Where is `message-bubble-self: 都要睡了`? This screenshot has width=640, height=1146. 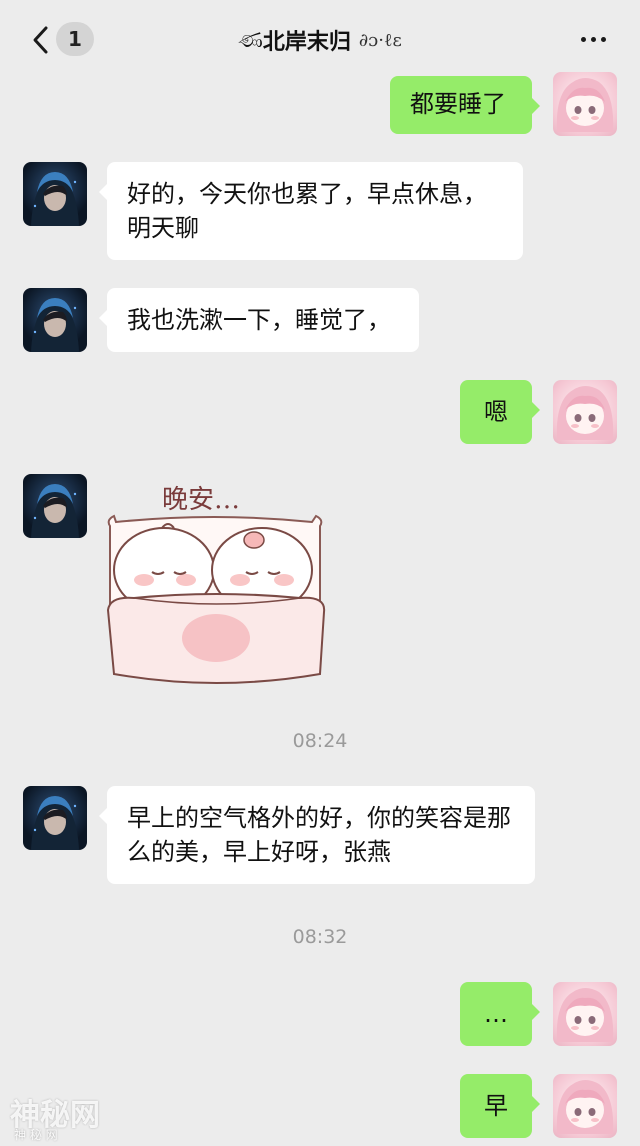
message-bubble-self: 都要睡了 is located at coordinates (465, 105).